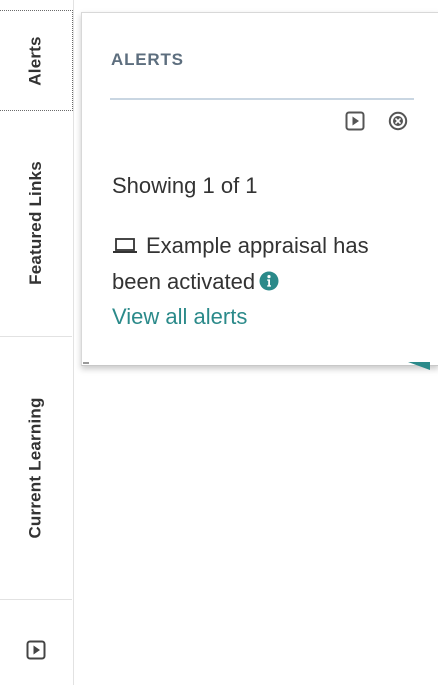 The image size is (438, 685). I want to click on view-all-alerts-link: View all alerts, so click(179, 317).